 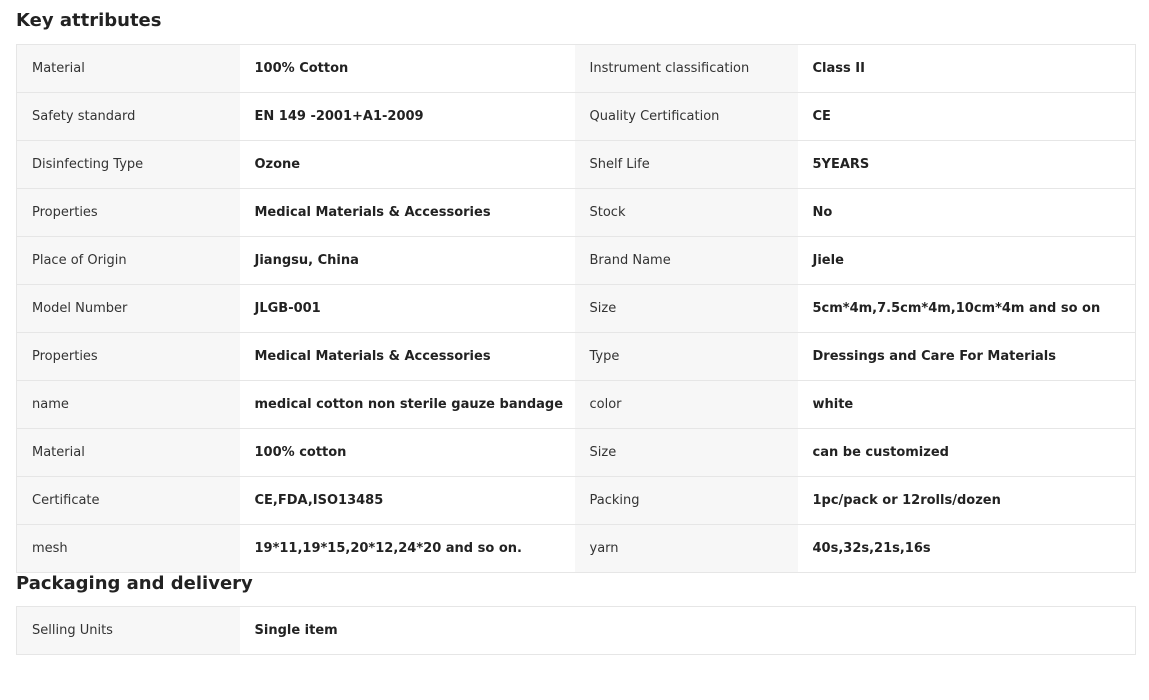 I want to click on attribute-value: 40s,32s,21s,16s, so click(x=966, y=548).